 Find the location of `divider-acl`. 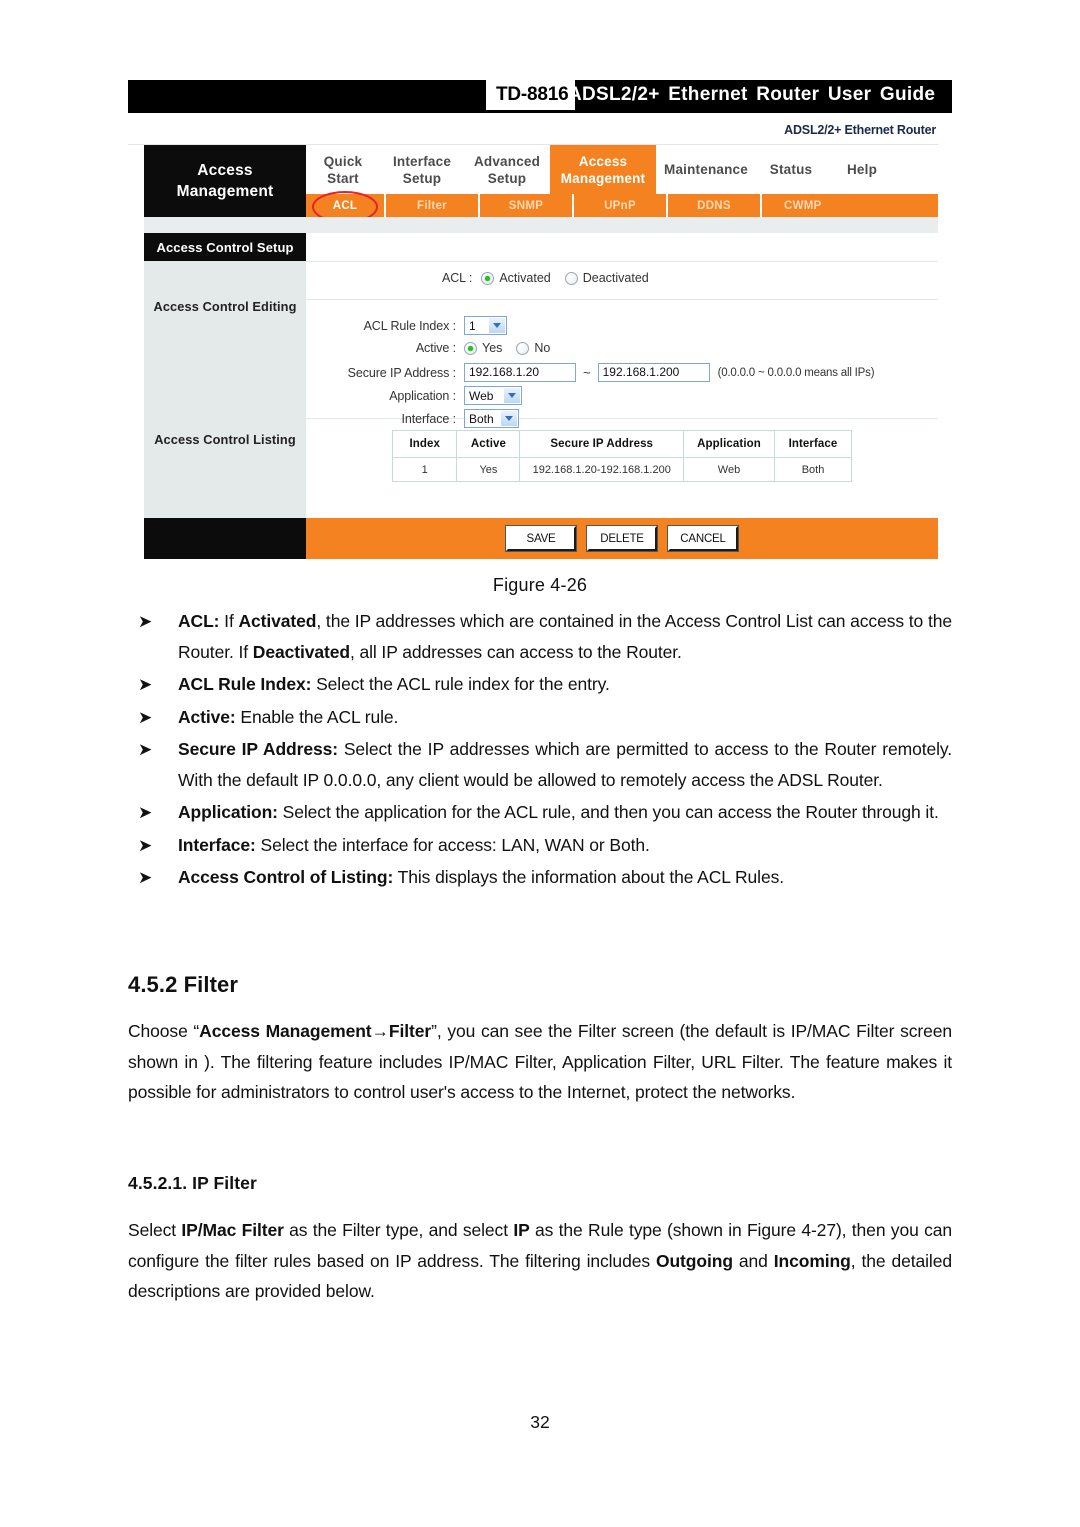

divider-acl is located at coordinates (622, 299).